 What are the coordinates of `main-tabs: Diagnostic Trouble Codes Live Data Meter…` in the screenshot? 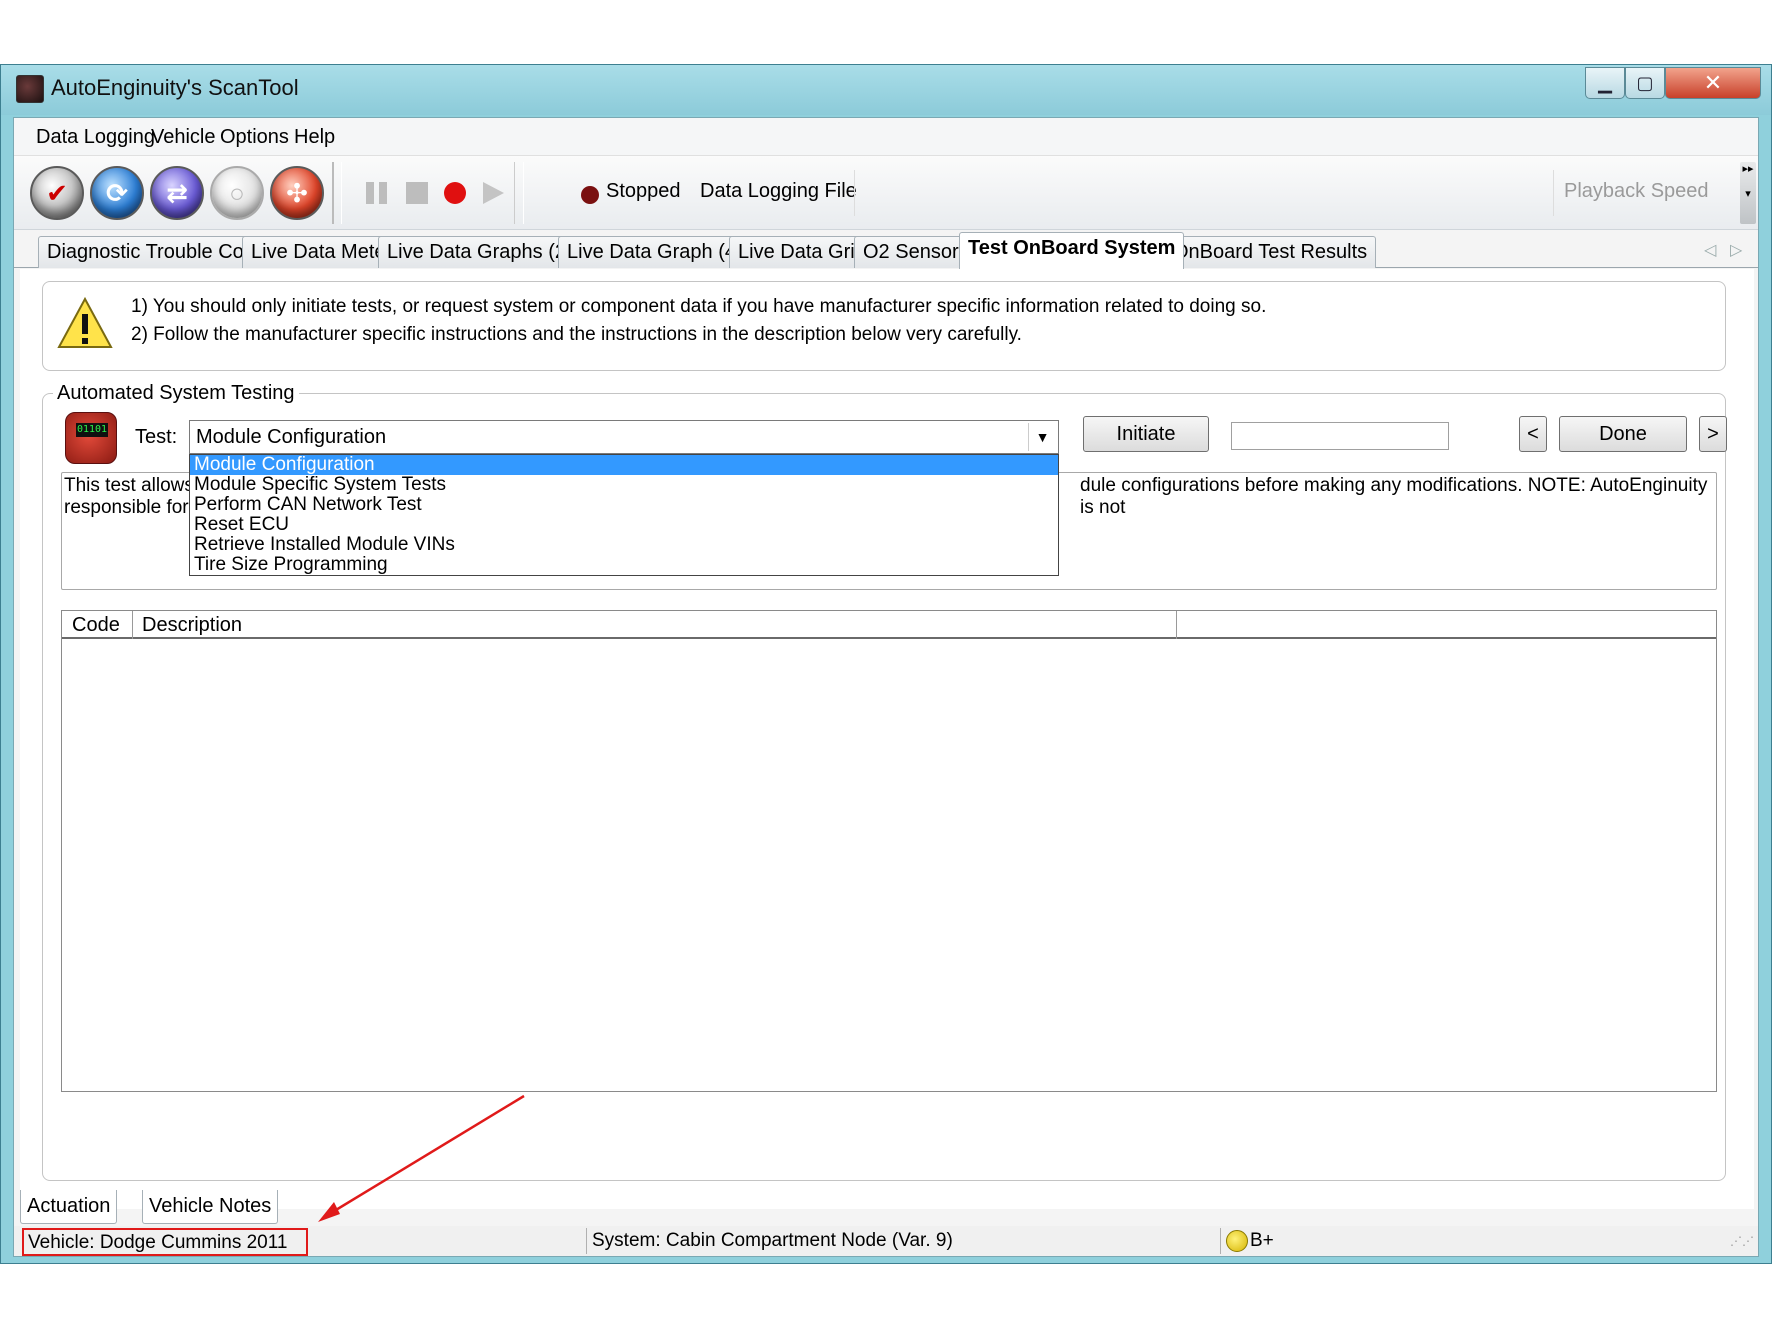 It's located at (886, 250).